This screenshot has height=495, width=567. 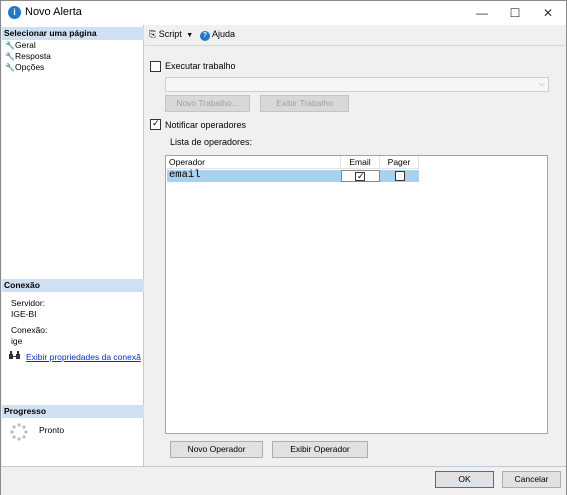 I want to click on table-row: email, so click(x=293, y=176).